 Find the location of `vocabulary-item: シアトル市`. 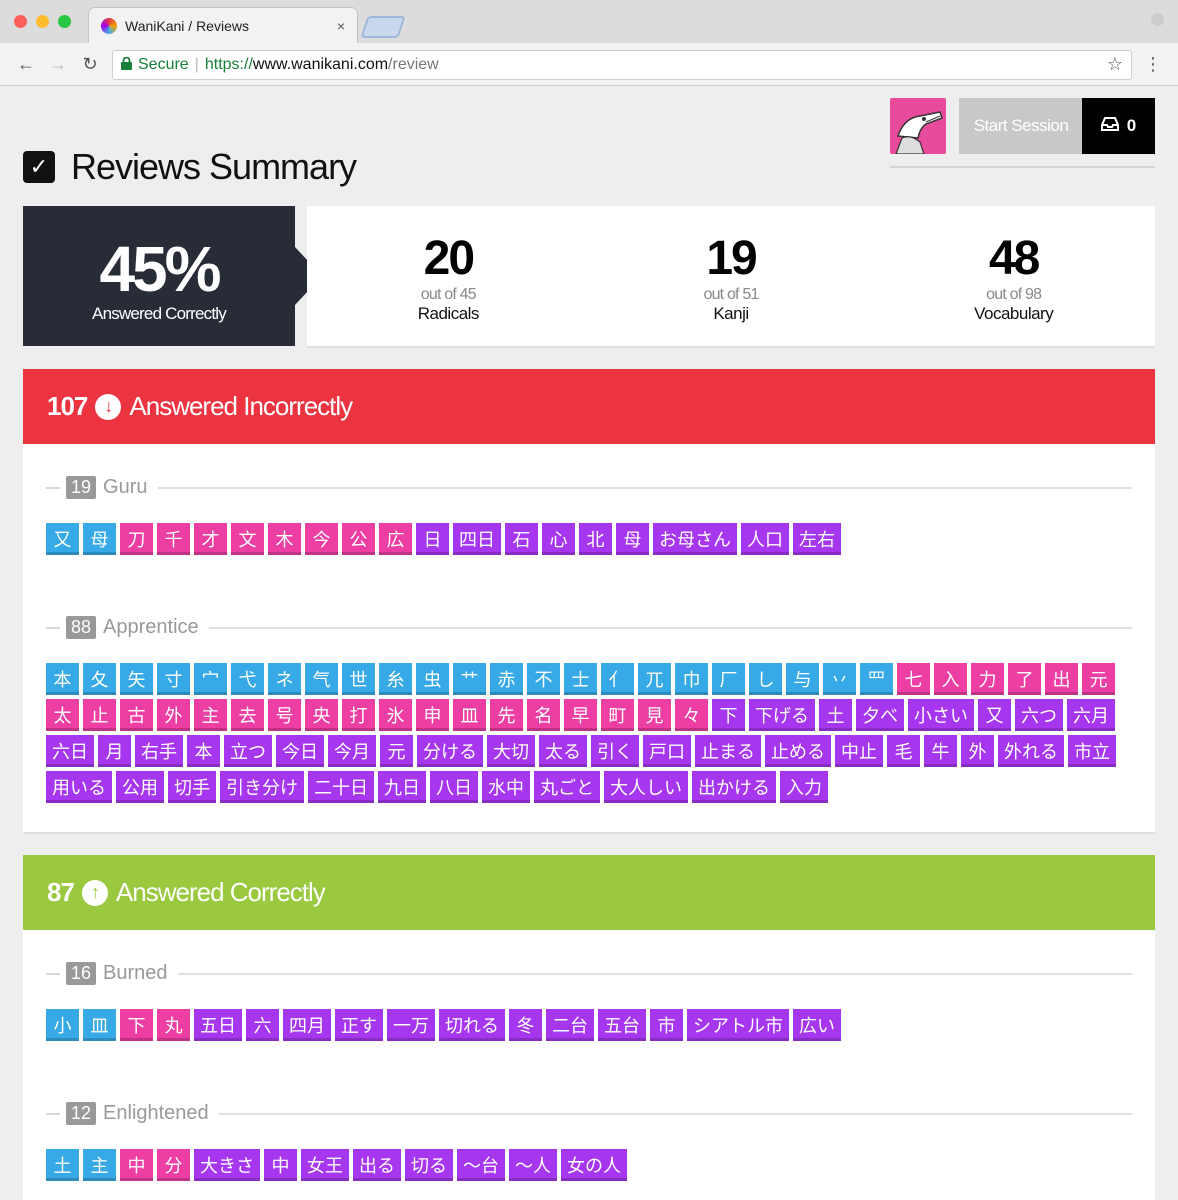

vocabulary-item: シアトル市 is located at coordinates (738, 1025).